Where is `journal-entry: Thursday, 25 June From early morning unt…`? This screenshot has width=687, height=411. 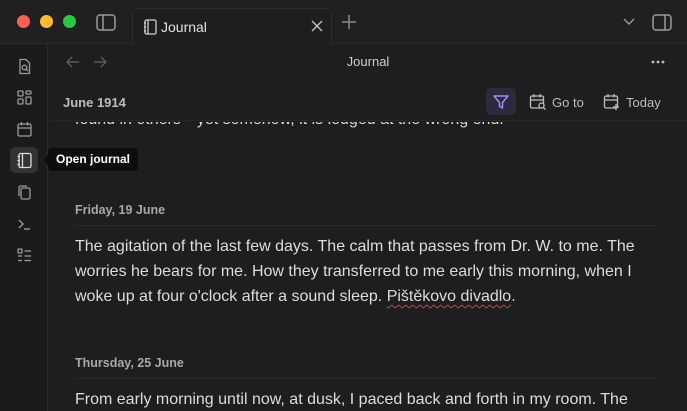
journal-entry: Thursday, 25 June From early morning unt… is located at coordinates (366, 383).